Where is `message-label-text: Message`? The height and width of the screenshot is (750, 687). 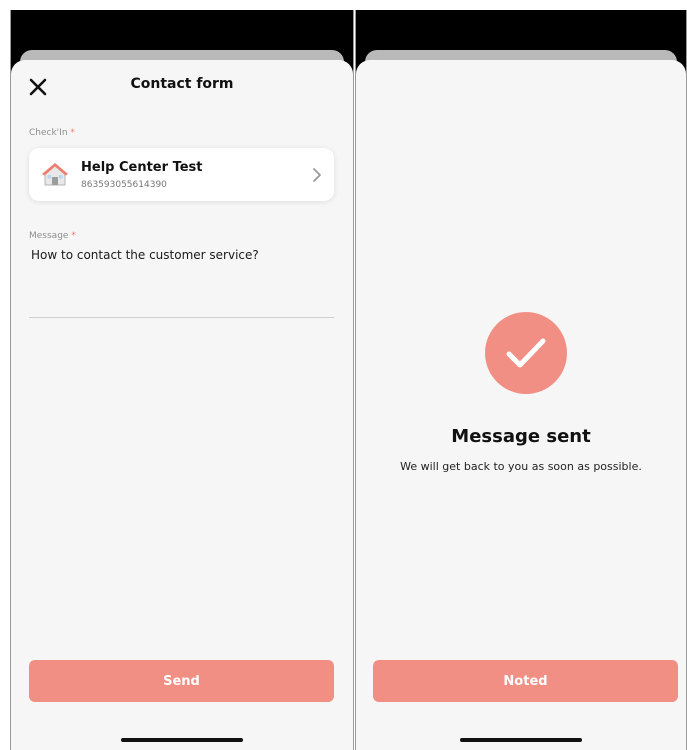 message-label-text: Message is located at coordinates (49, 236).